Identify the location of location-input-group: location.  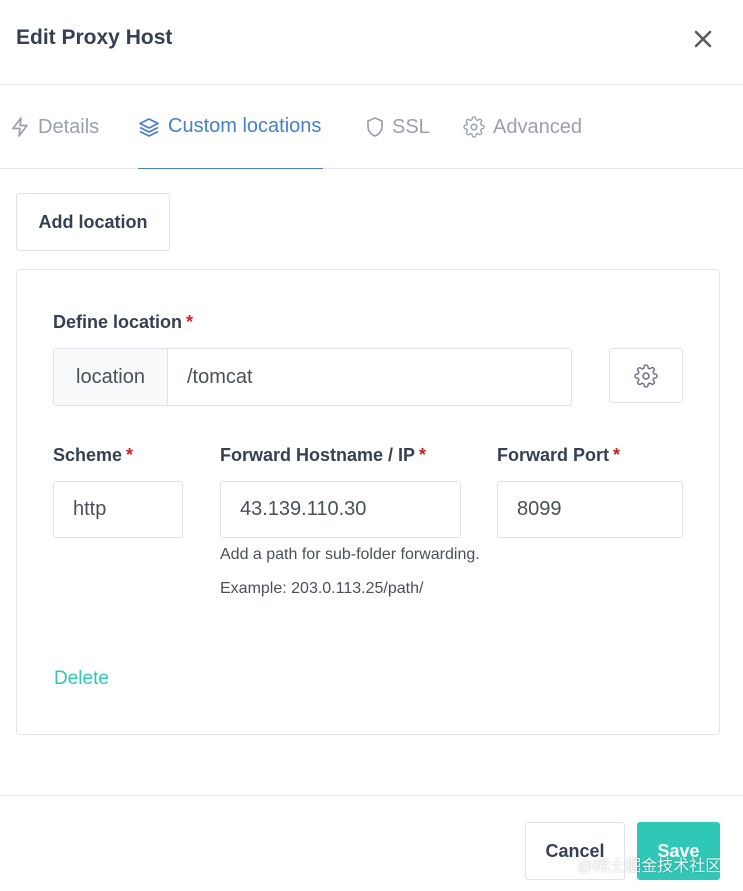
(312, 377).